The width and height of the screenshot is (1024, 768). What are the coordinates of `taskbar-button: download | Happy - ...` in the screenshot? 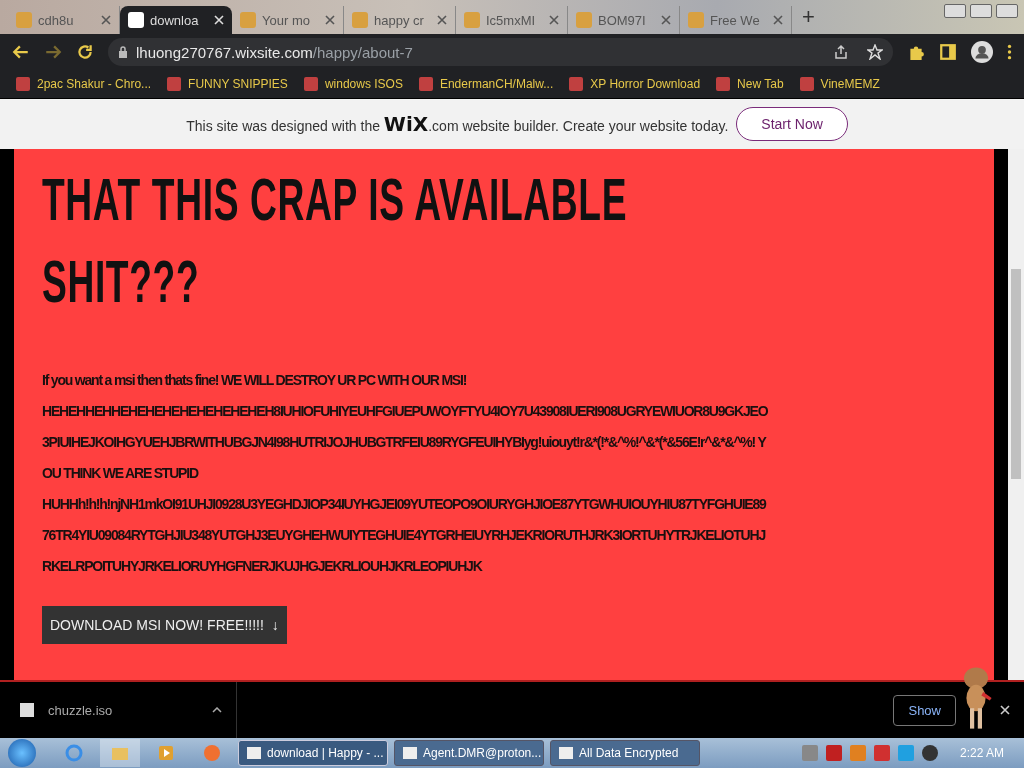 It's located at (313, 753).